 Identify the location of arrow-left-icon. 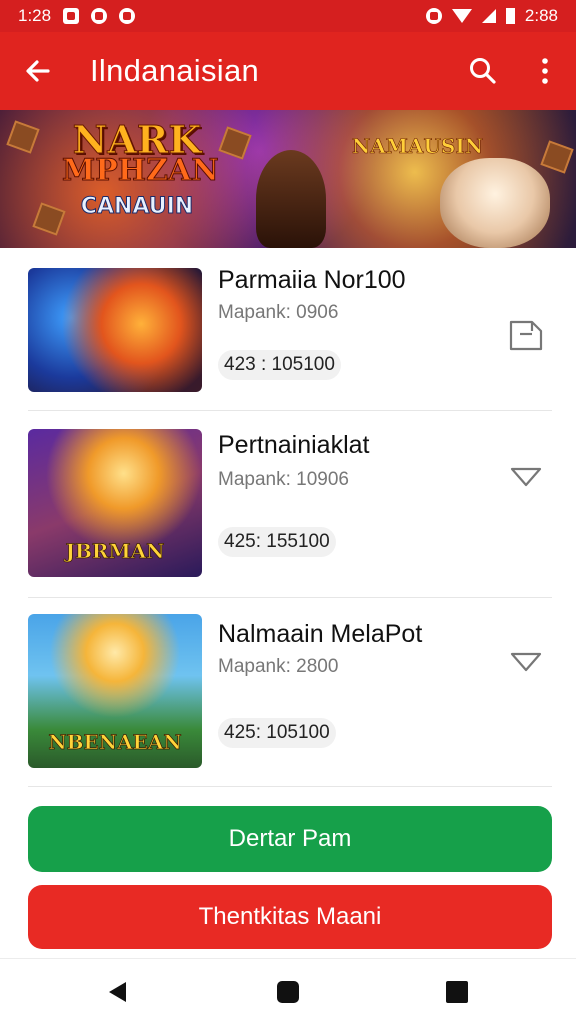
(38, 71).